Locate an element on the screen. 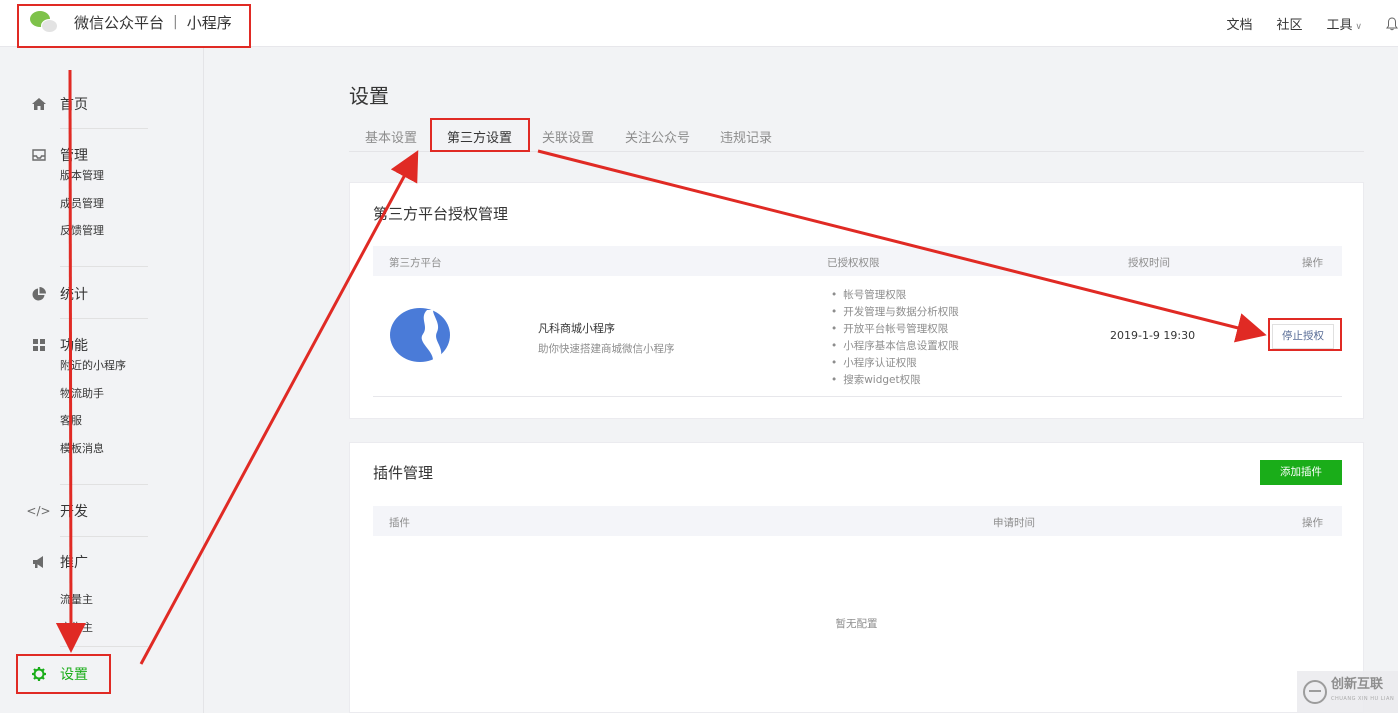 This screenshot has height=713, width=1398. page-title: 设置 is located at coordinates (369, 96).